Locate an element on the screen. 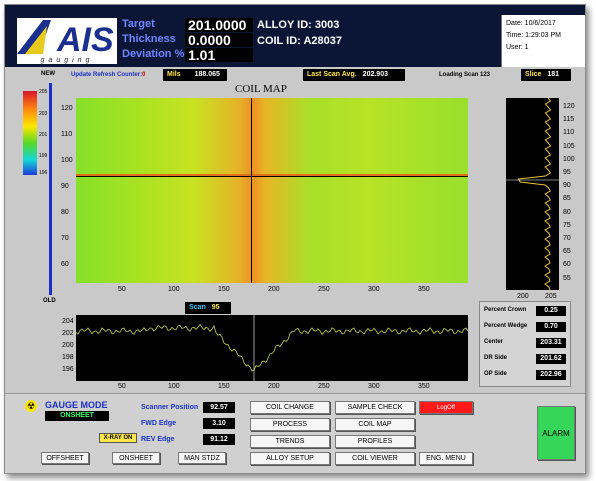 The image size is (596, 481). scanner-pos-label: Scanner Position is located at coordinates (170, 407).